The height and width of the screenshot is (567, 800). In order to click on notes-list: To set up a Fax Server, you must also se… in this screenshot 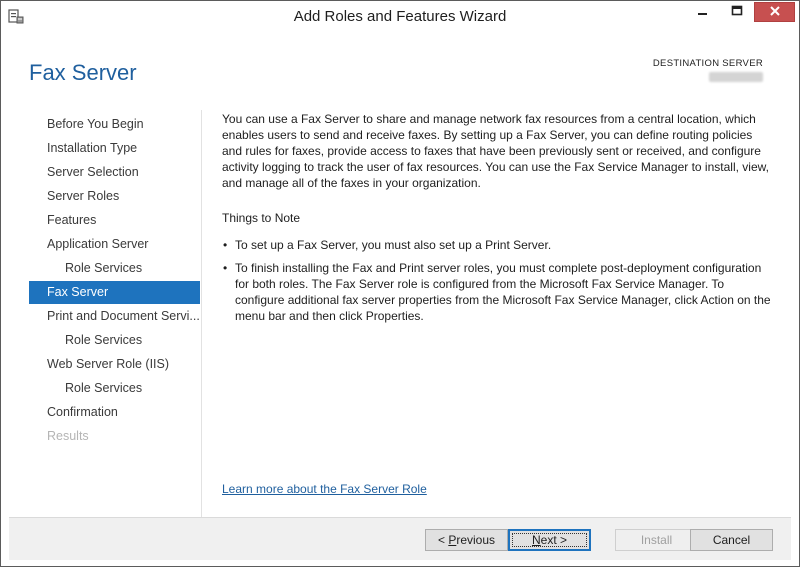, I will do `click(498, 284)`.